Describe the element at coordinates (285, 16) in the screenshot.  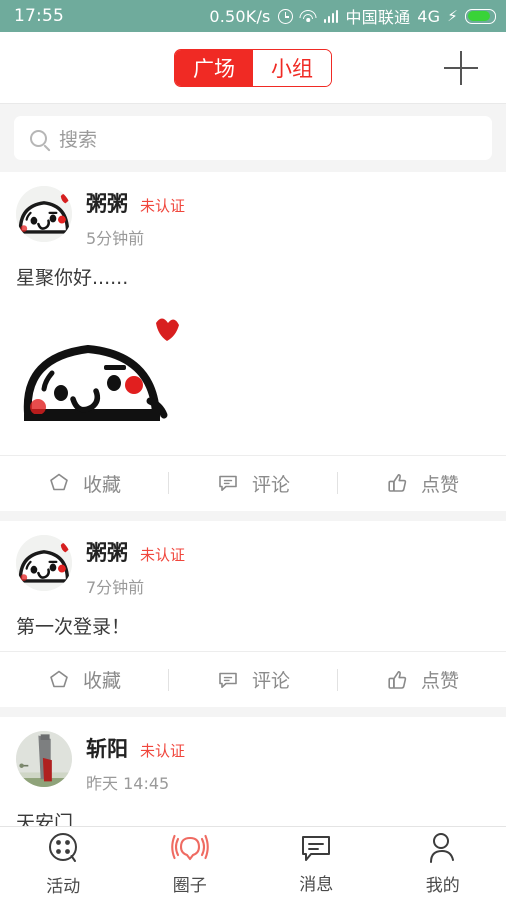
I see `alarm-icon` at that location.